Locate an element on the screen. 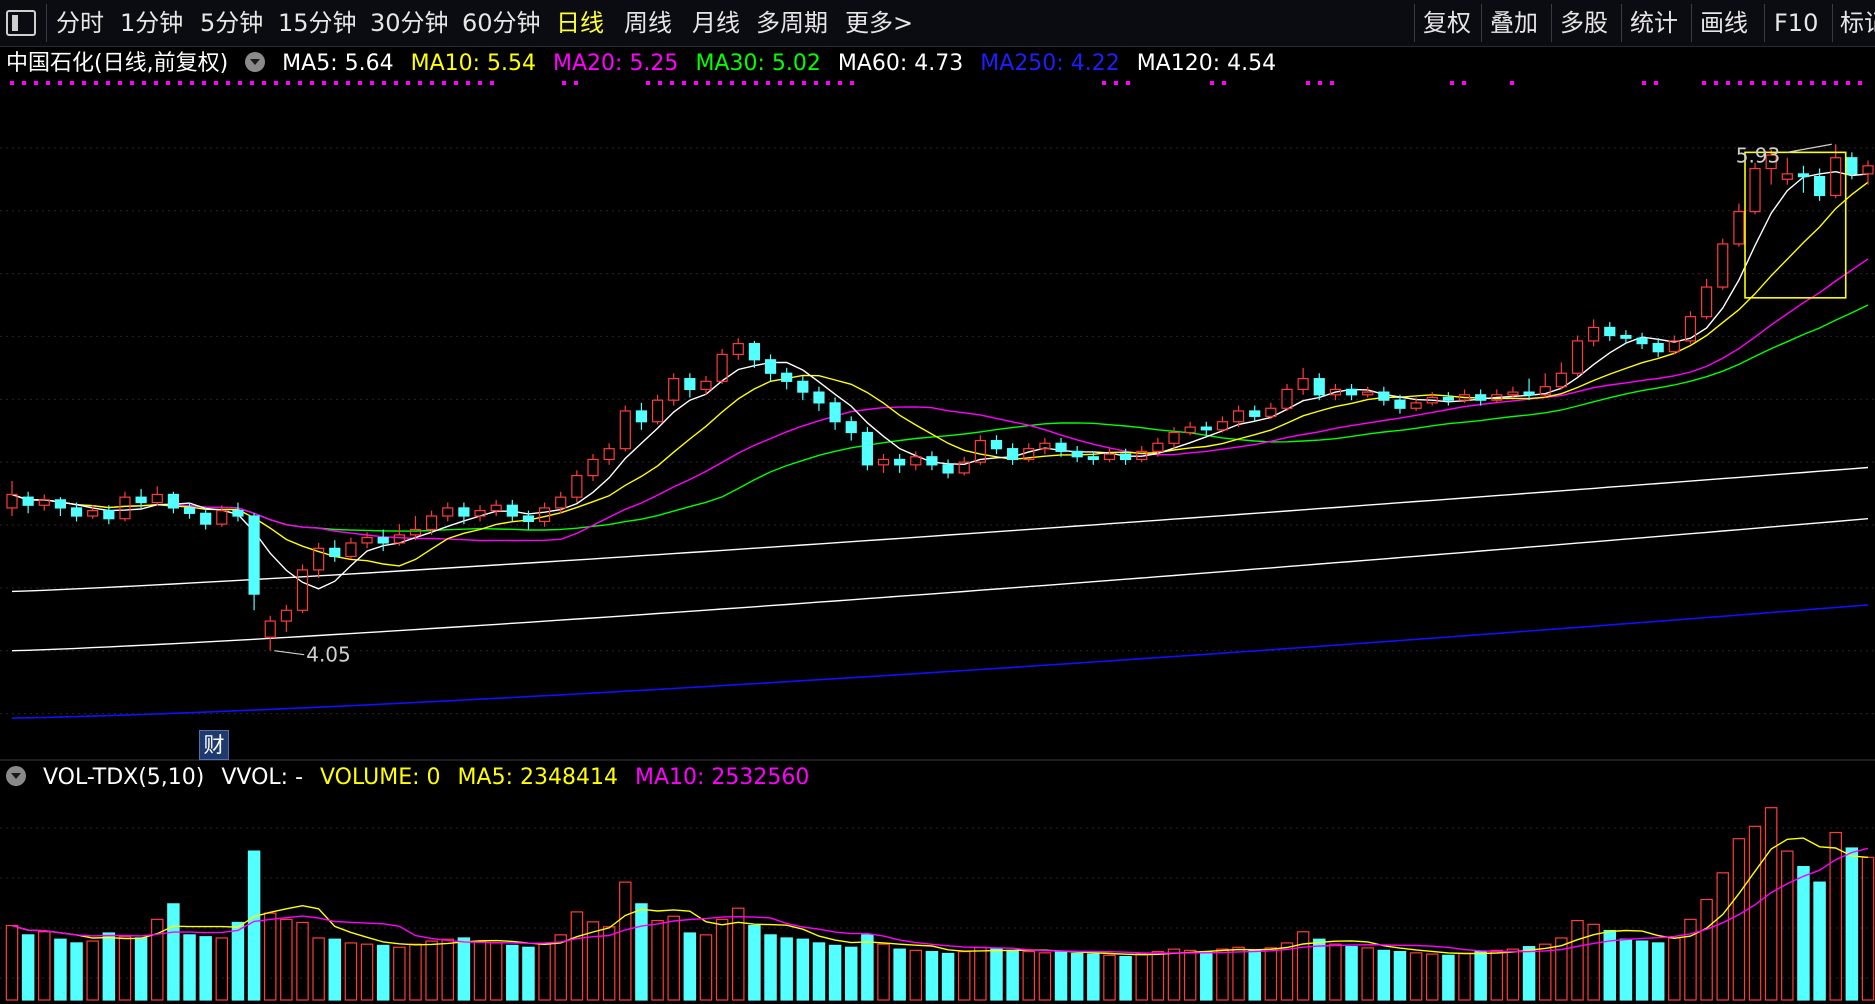  min-price-label: 4.05 is located at coordinates (328, 655).